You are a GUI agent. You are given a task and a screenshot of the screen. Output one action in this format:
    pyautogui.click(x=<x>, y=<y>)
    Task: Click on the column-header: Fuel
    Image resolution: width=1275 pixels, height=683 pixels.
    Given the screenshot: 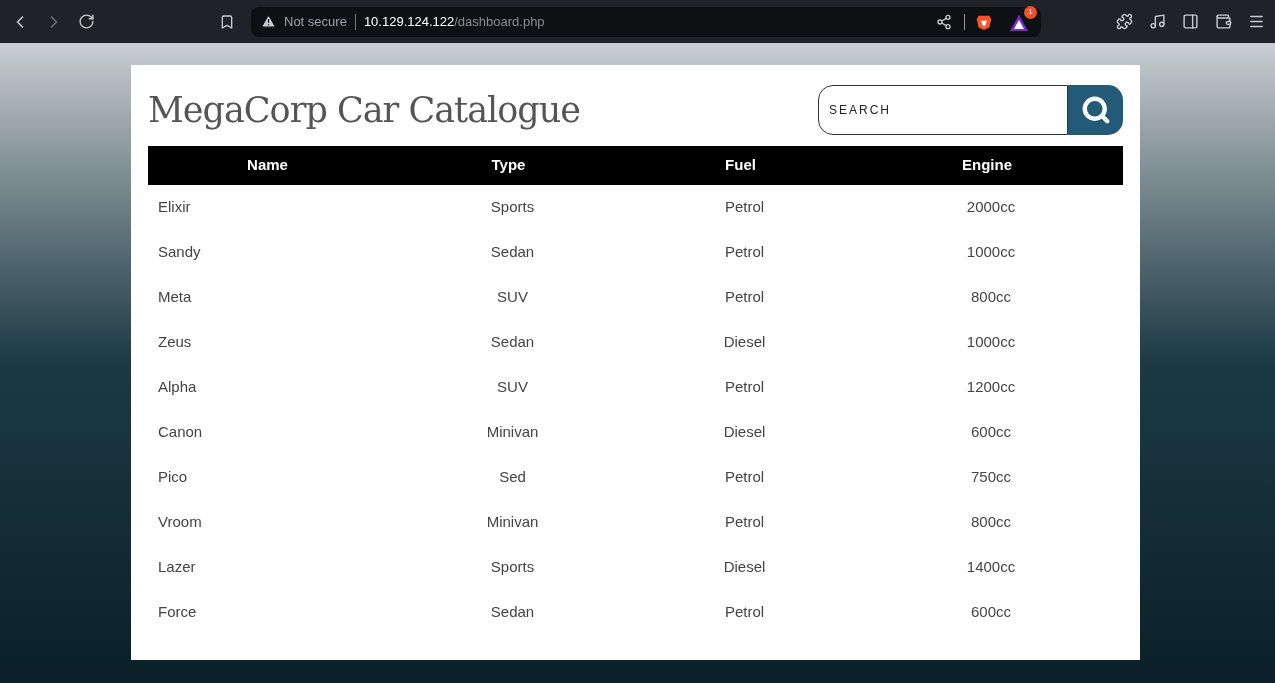 What is the action you would take?
    pyautogui.click(x=740, y=165)
    